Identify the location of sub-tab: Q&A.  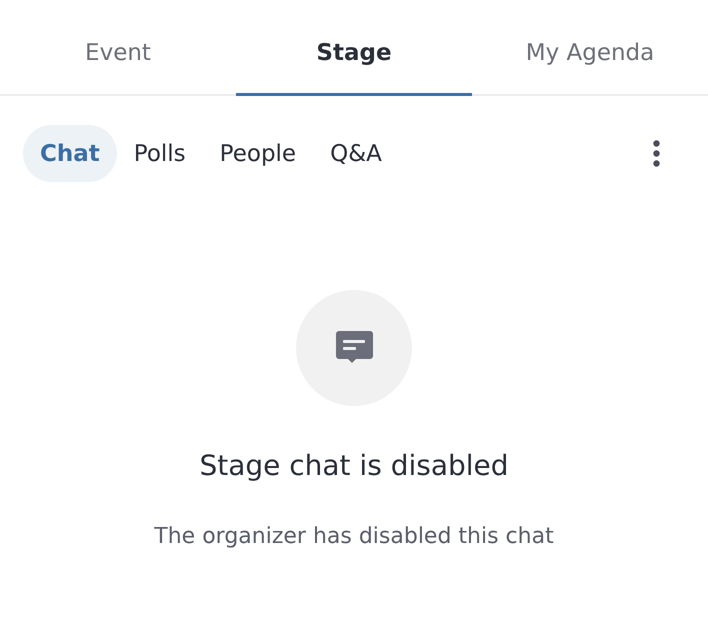
(356, 153).